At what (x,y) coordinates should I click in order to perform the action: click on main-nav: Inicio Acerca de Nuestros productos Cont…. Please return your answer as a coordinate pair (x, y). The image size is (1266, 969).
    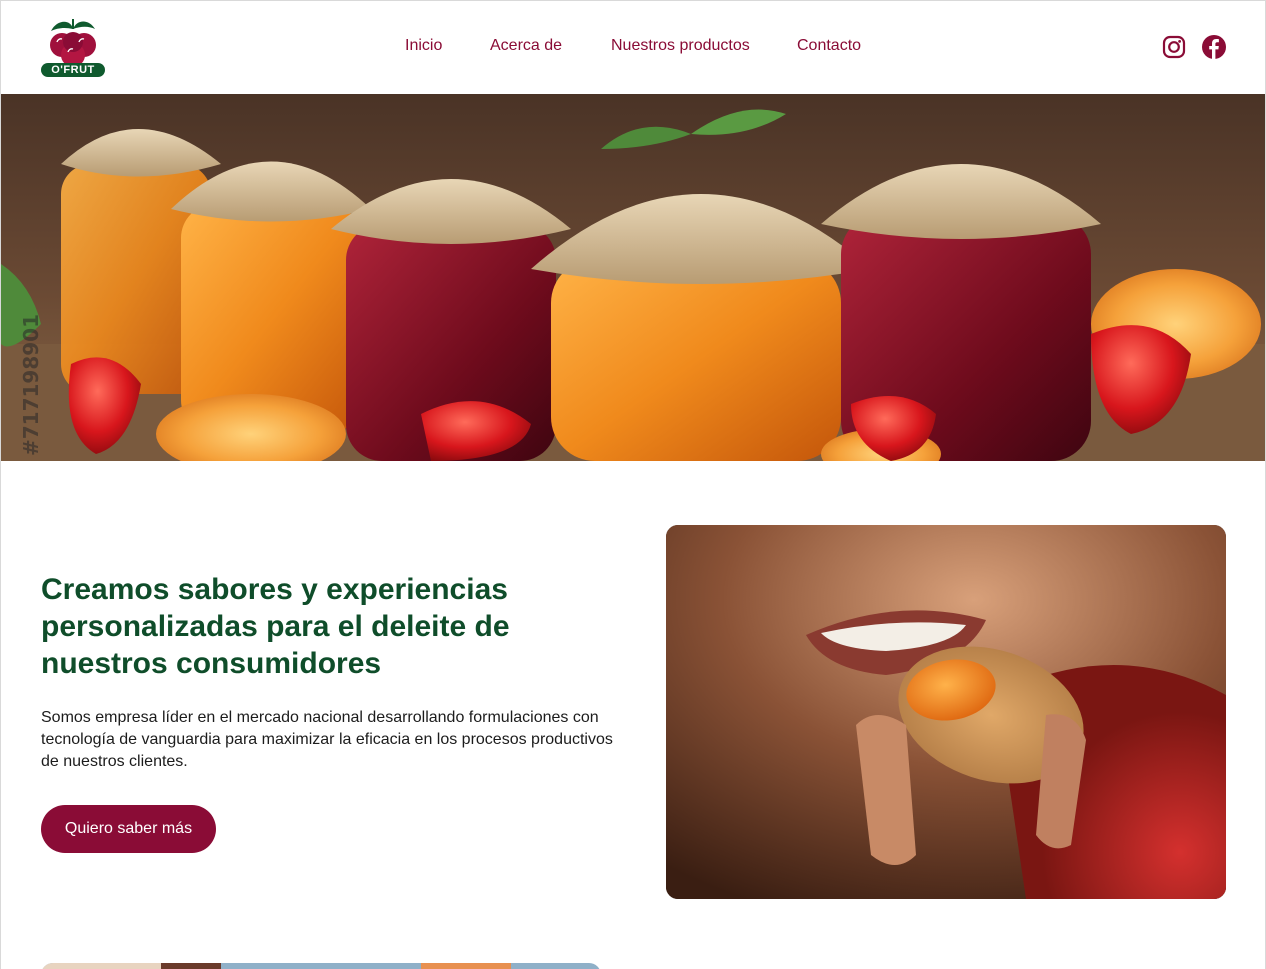
    Looking at the image, I should click on (633, 48).